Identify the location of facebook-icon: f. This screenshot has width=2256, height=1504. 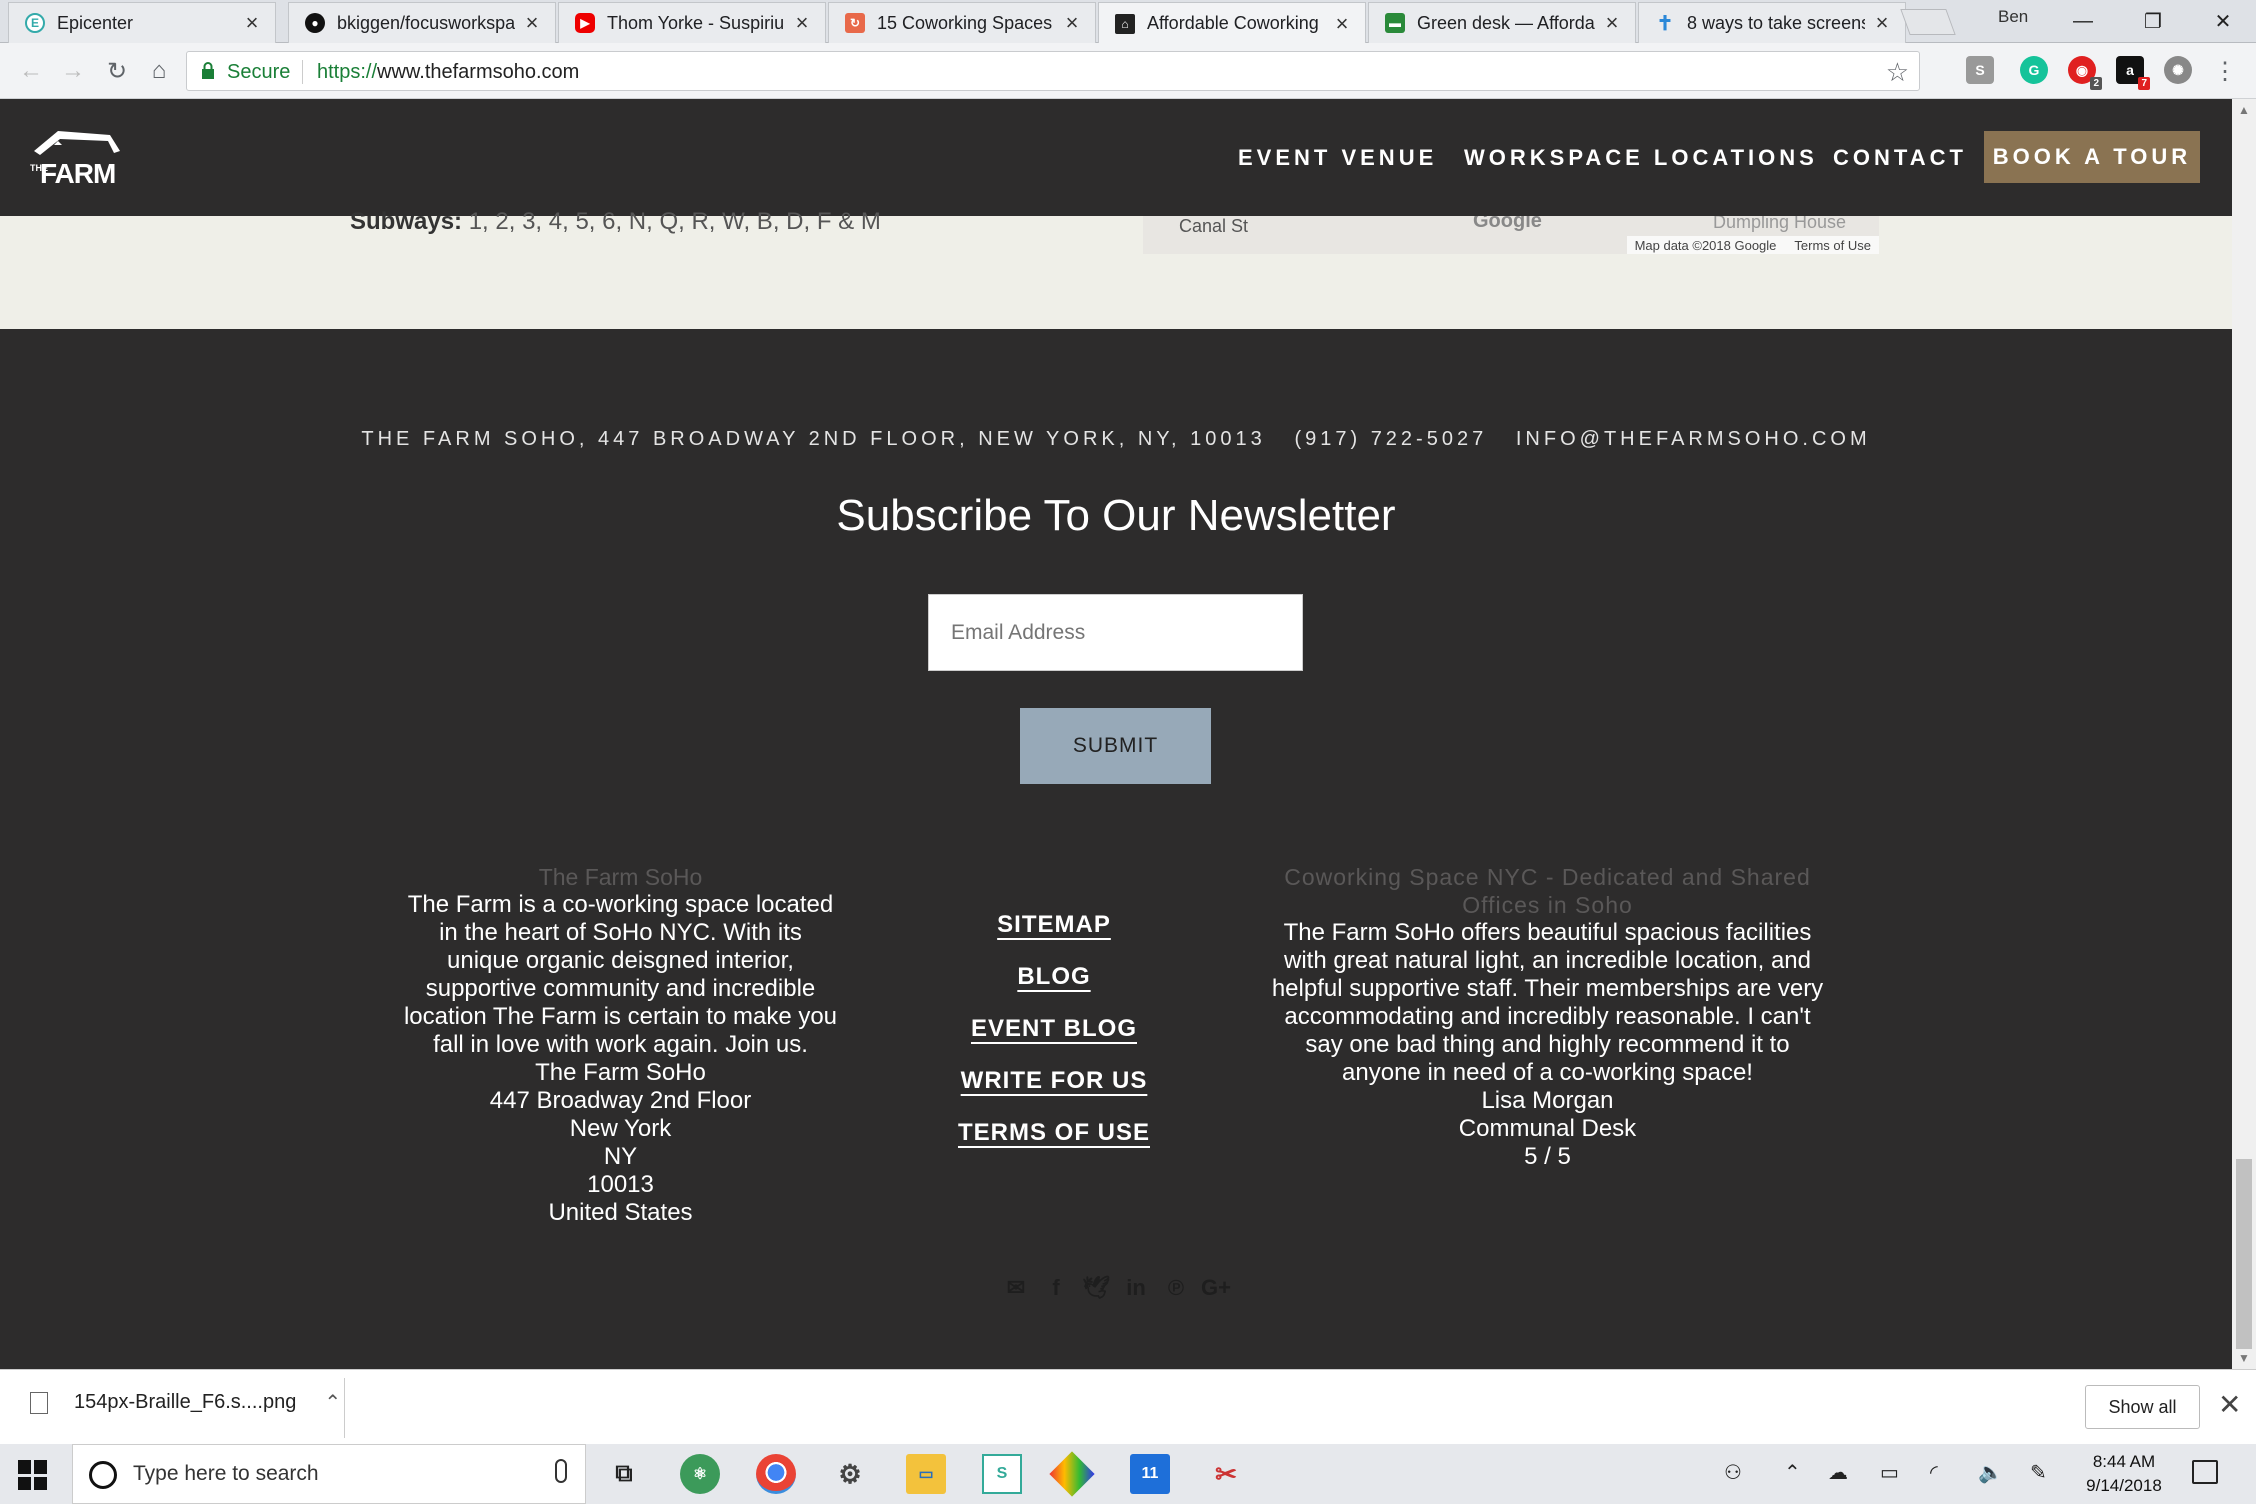
(1056, 1288).